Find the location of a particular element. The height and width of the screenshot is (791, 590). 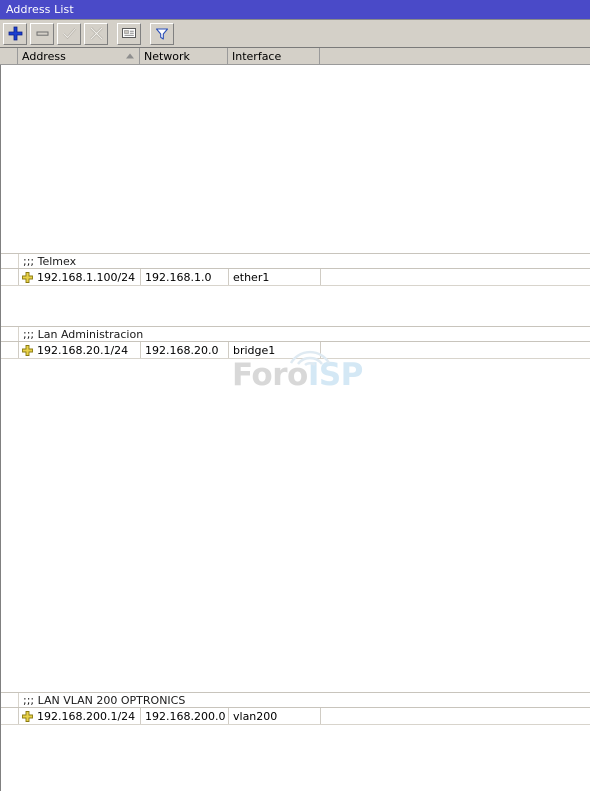

cell-interface: vlan200 is located at coordinates (275, 716).